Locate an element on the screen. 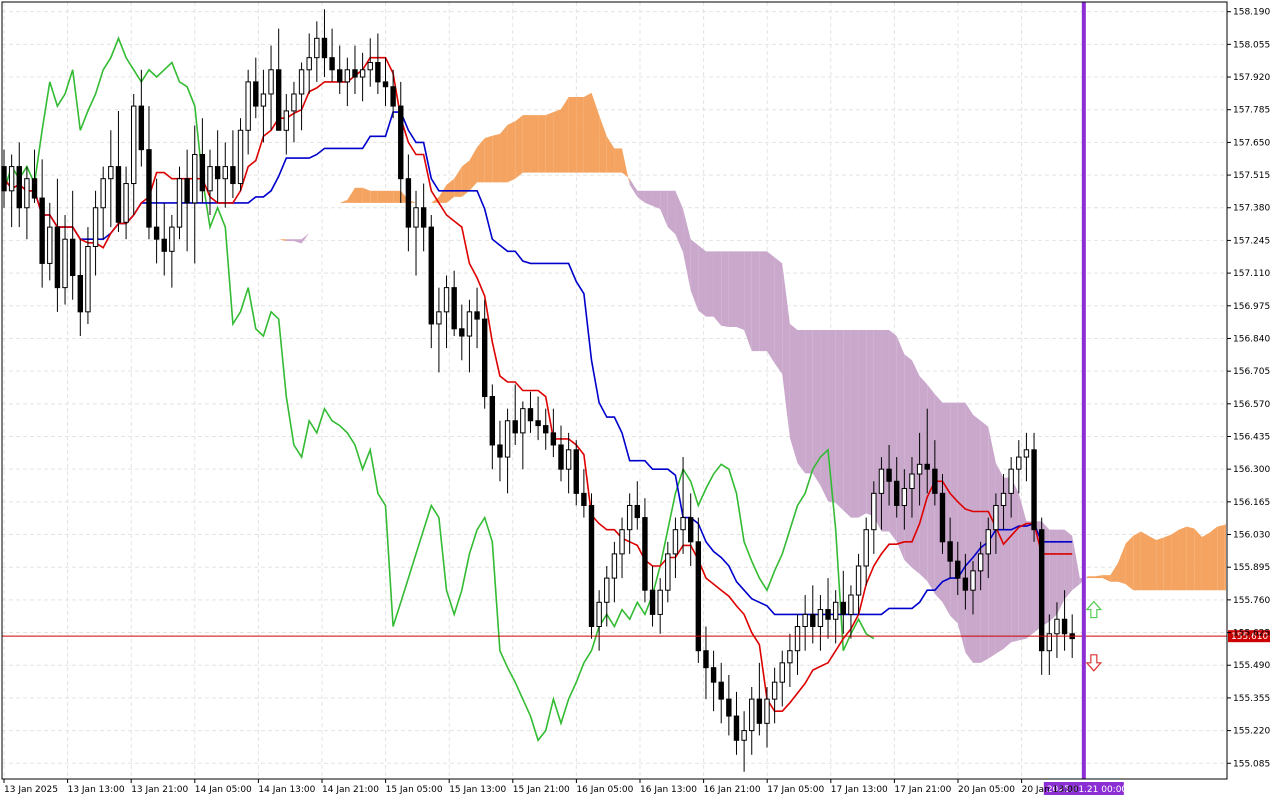 This screenshot has width=1280, height=800. x-tick-label: 13 Jan 13:00 is located at coordinates (96, 790).